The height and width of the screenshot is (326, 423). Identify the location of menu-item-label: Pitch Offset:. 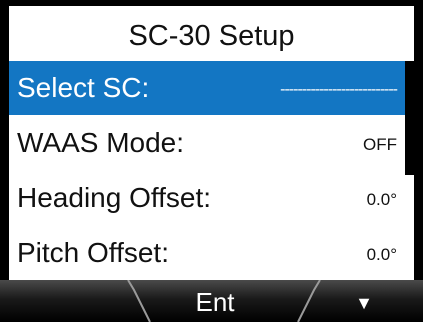
(93, 252).